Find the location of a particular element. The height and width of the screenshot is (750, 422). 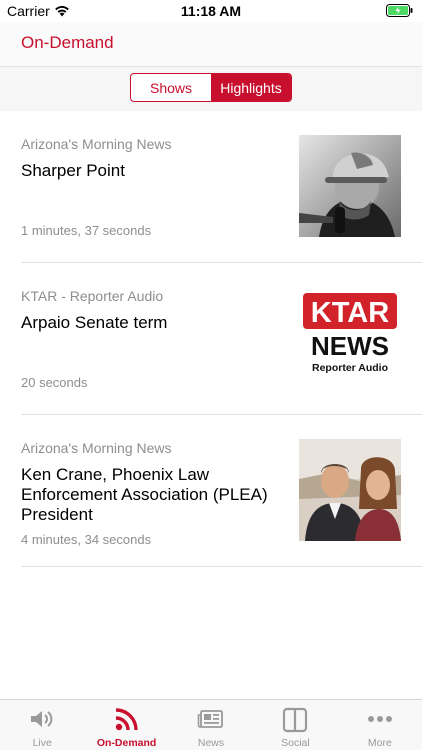

newspaper-icon is located at coordinates (210, 719).